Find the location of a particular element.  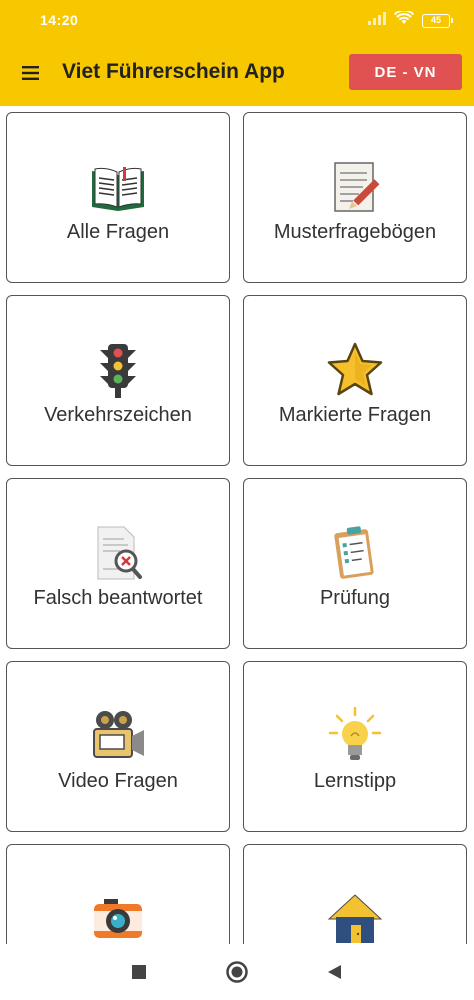

menu-card-pruefung: Prüfung is located at coordinates (355, 563).